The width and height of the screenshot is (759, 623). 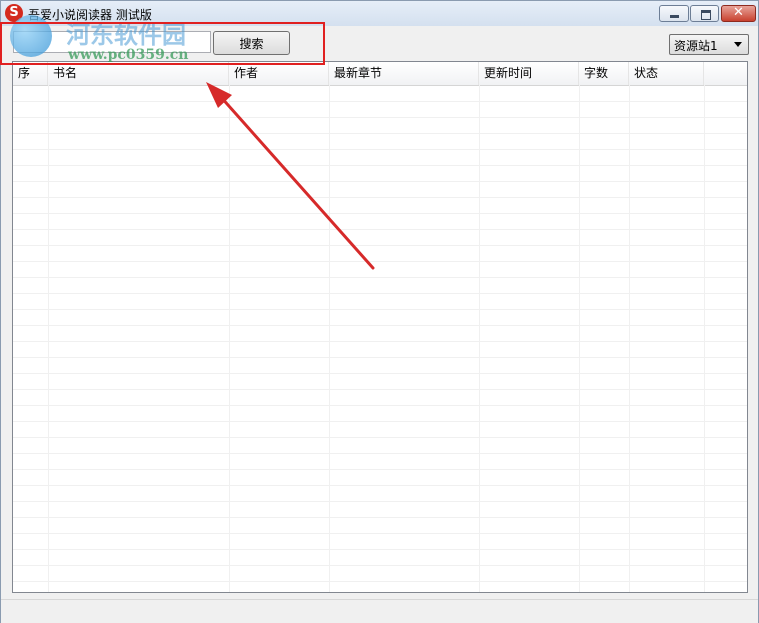 I want to click on column-header-title: 书名, so click(x=138, y=73).